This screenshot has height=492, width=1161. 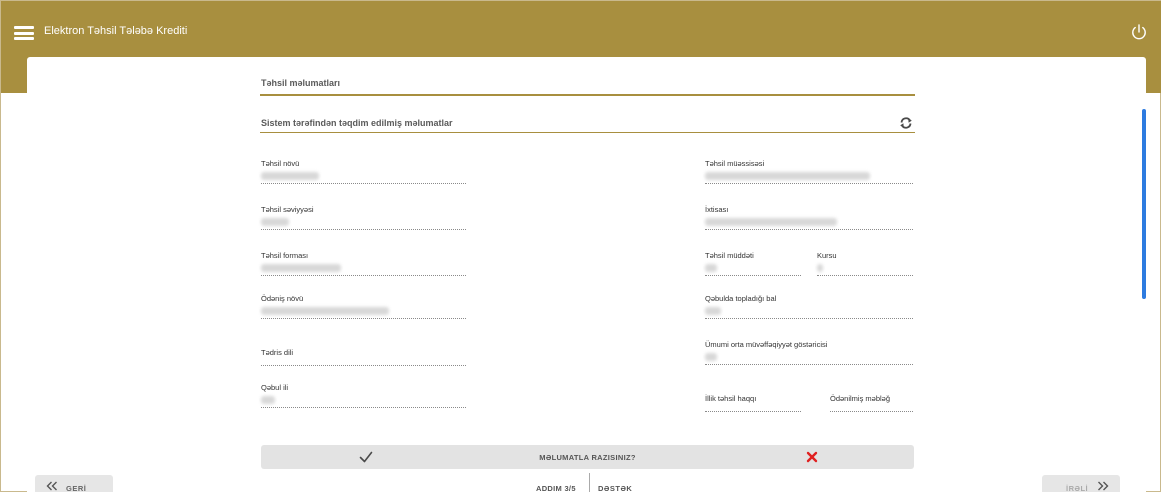 I want to click on subsection-divider, so click(x=587, y=132).